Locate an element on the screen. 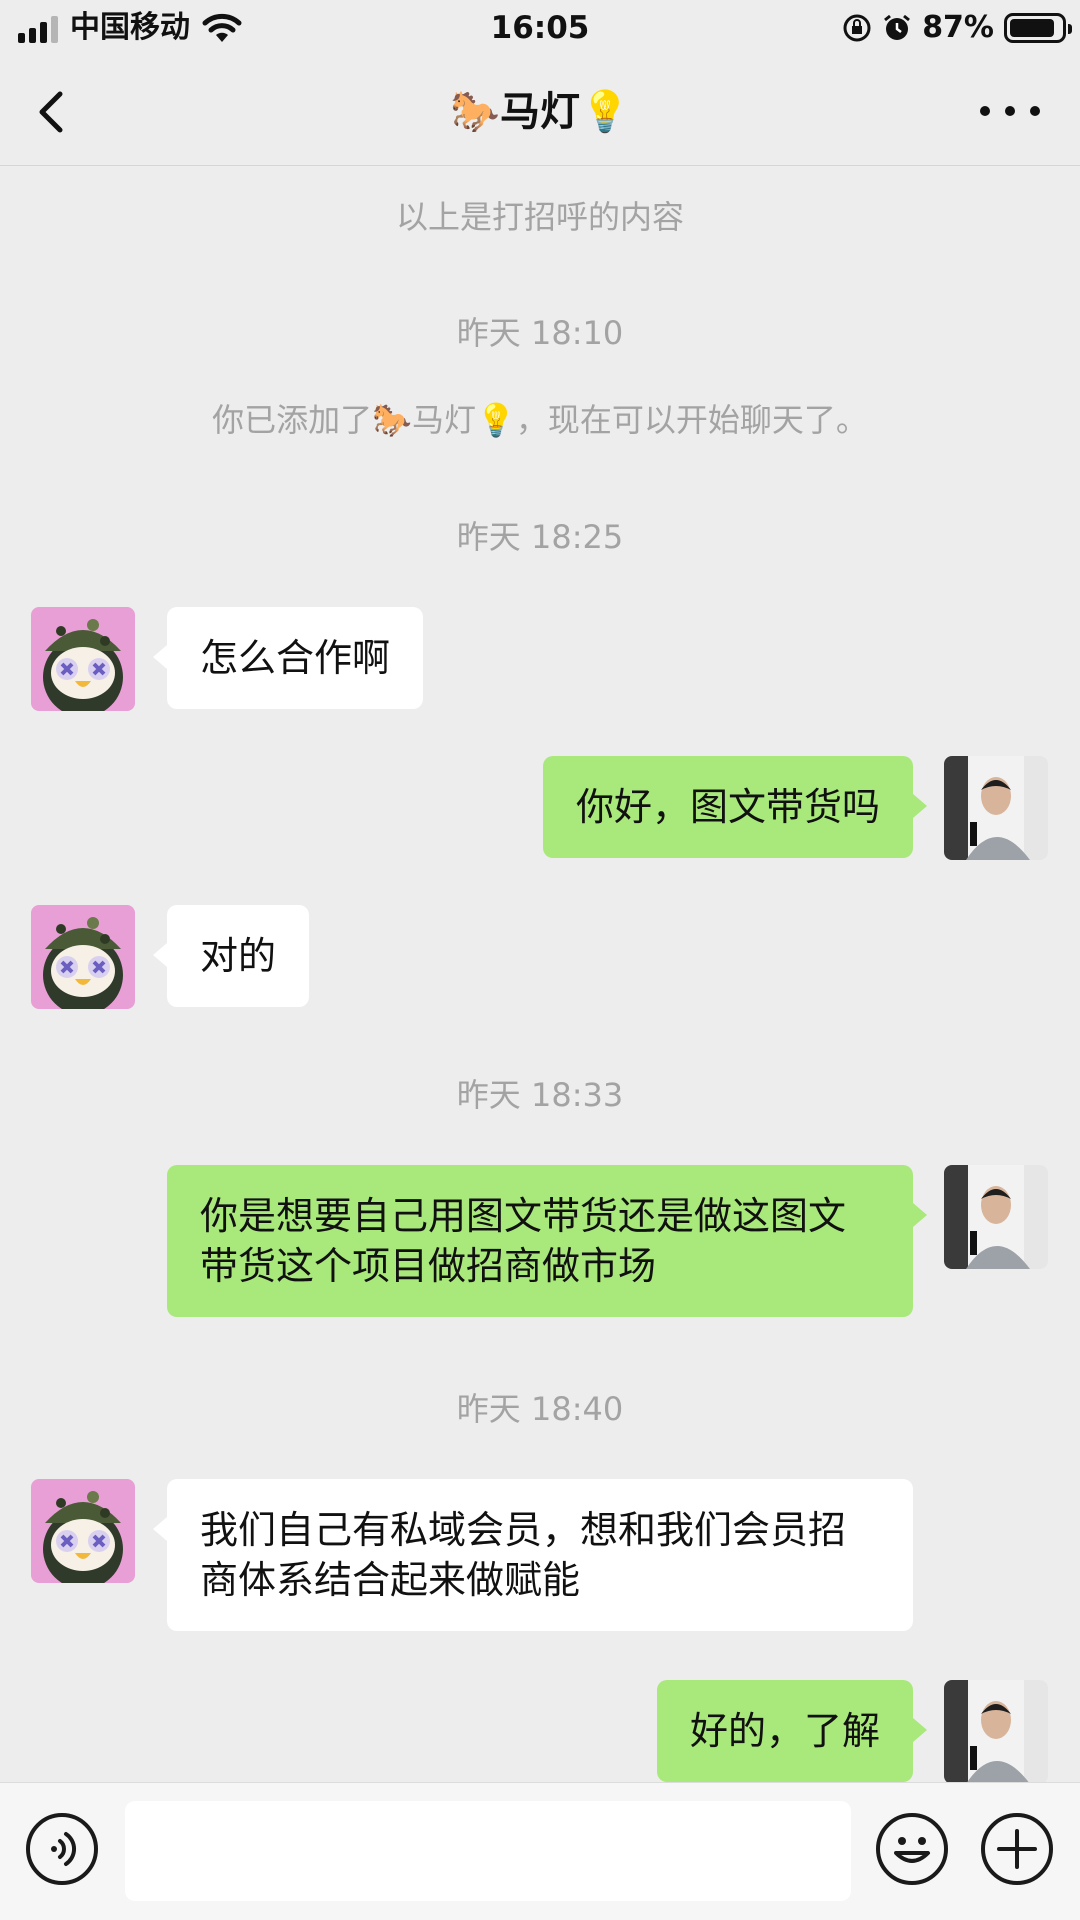 The image size is (1080, 1920). message-bubble-sent: 好的，了解 is located at coordinates (792, 1731).